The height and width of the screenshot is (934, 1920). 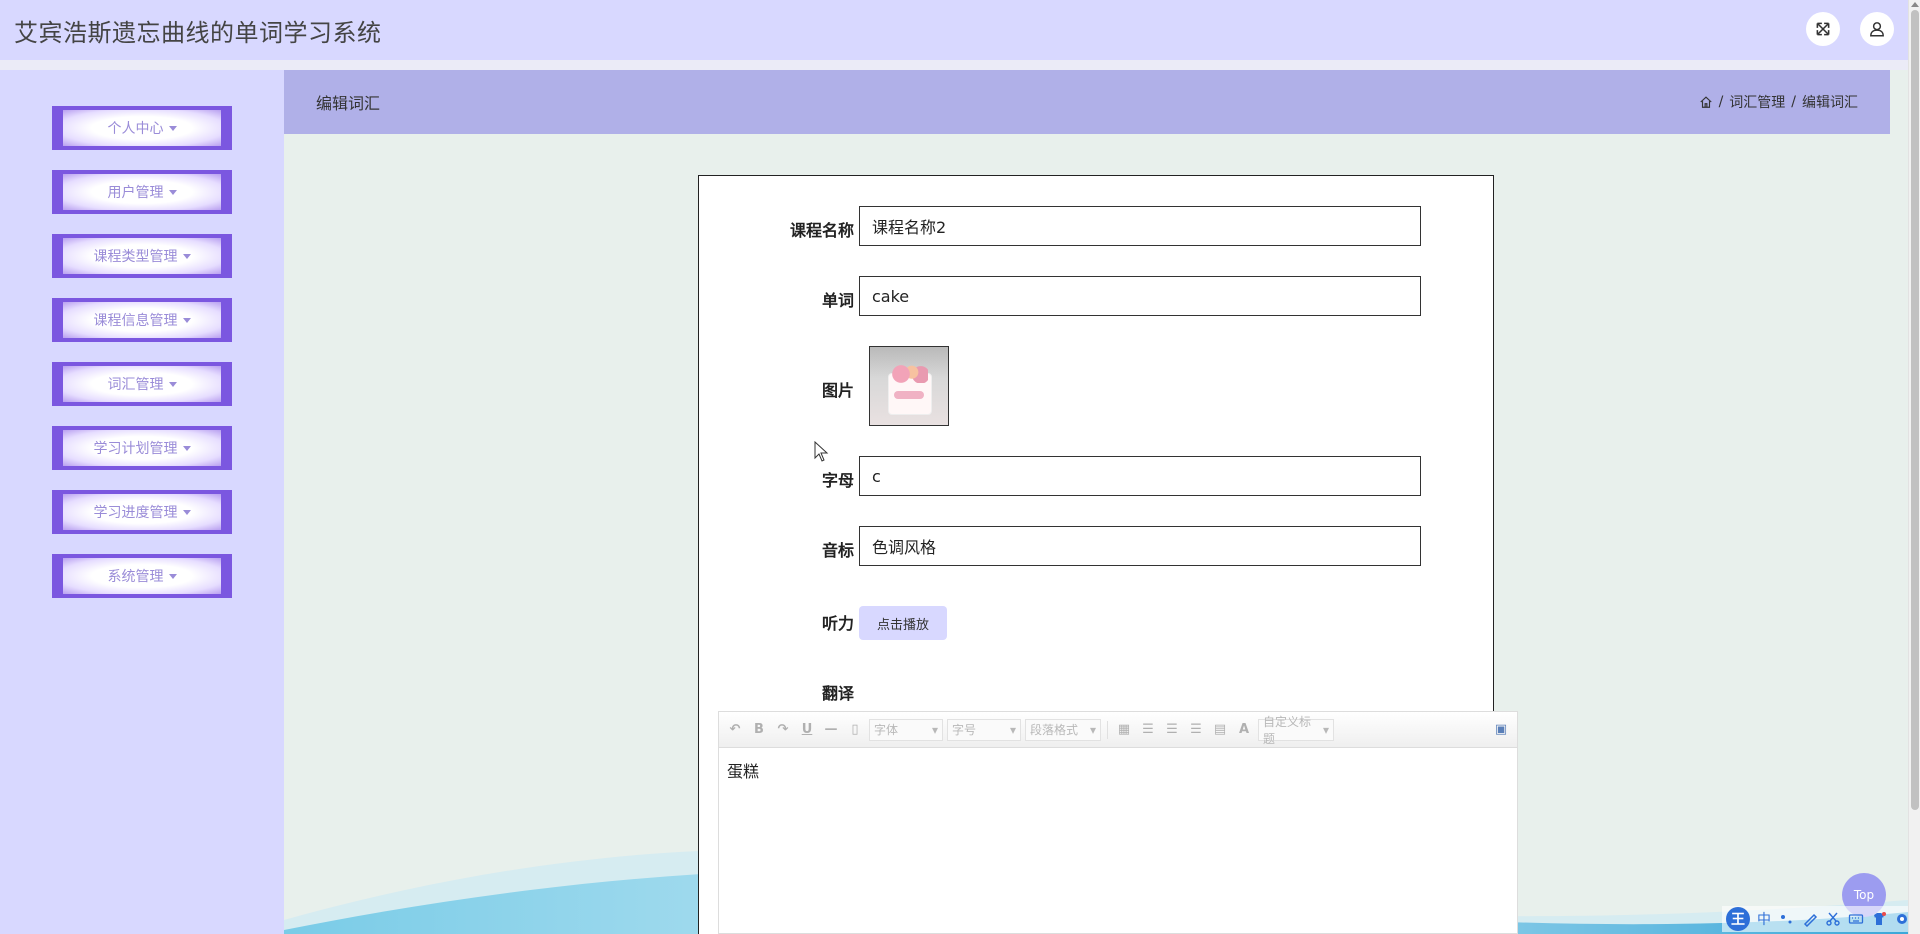 What do you see at coordinates (821, 451) in the screenshot?
I see `mouse-cursor-icon` at bounding box center [821, 451].